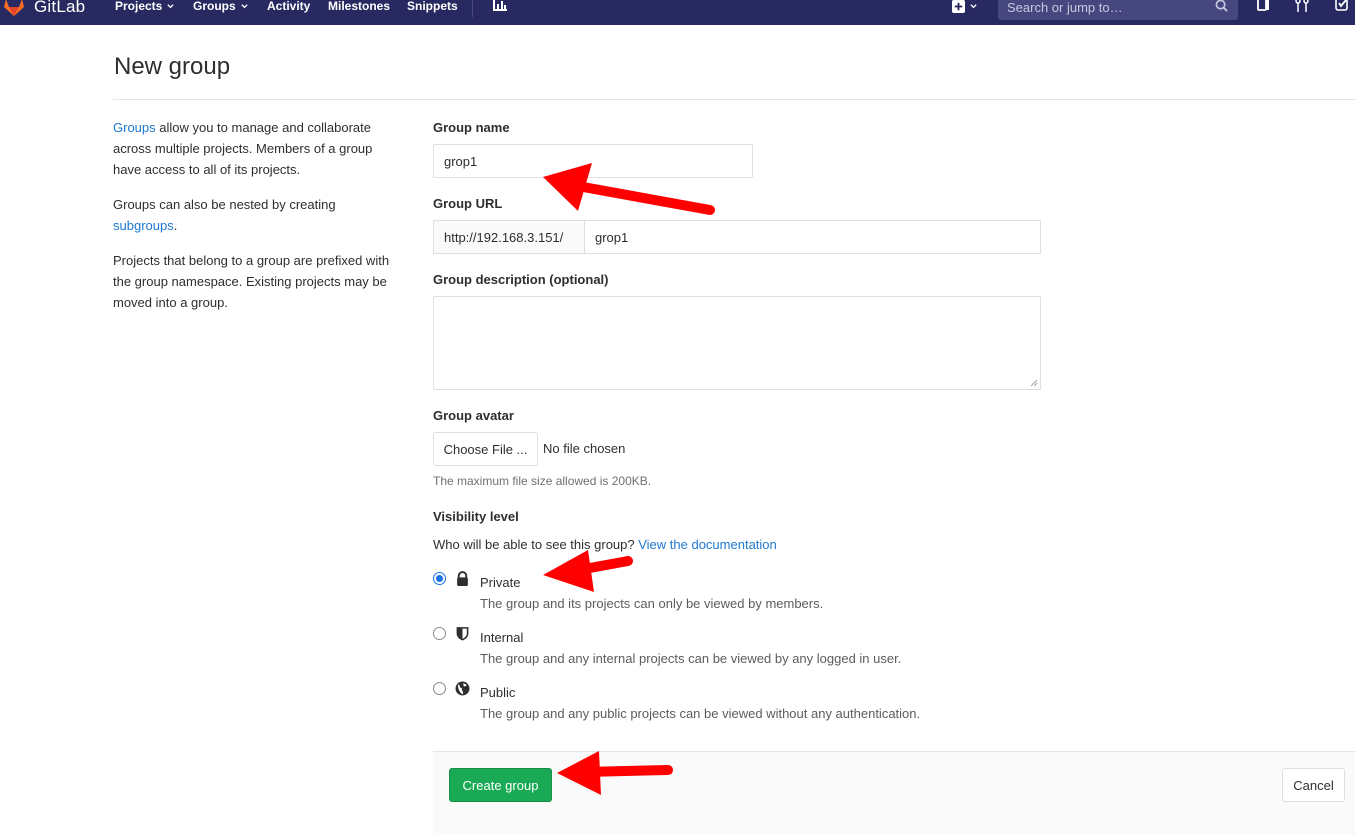 This screenshot has height=835, width=1355. I want to click on visibility-level-label: Visibility level, so click(476, 516).